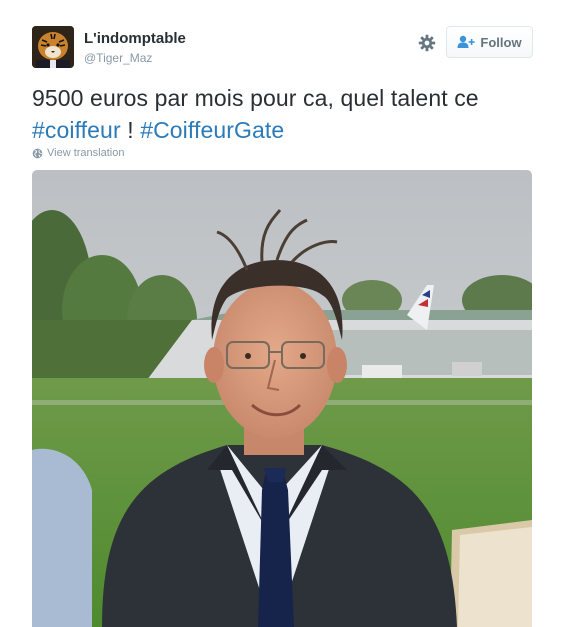 Image resolution: width=565 pixels, height=627 pixels. What do you see at coordinates (76, 130) in the screenshot?
I see `hashtag-coiffeur-link: #coiffeur` at bounding box center [76, 130].